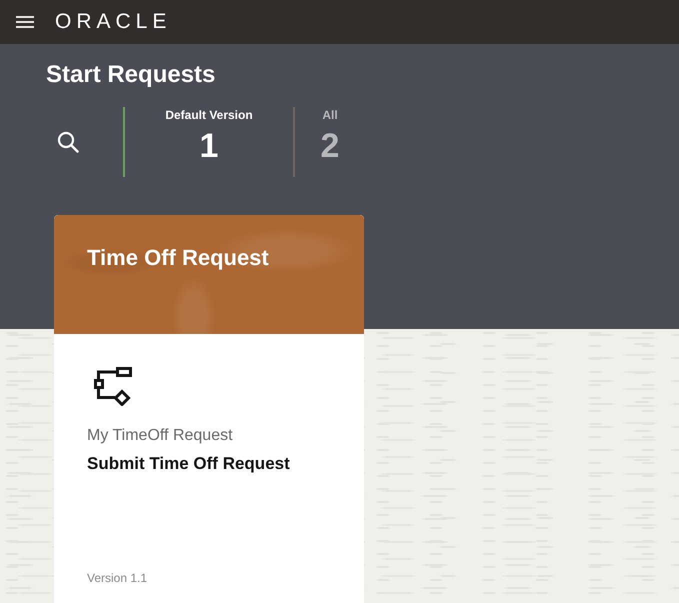 The height and width of the screenshot is (603, 679). Describe the element at coordinates (178, 258) in the screenshot. I see `card-title: Time Off Request` at that location.